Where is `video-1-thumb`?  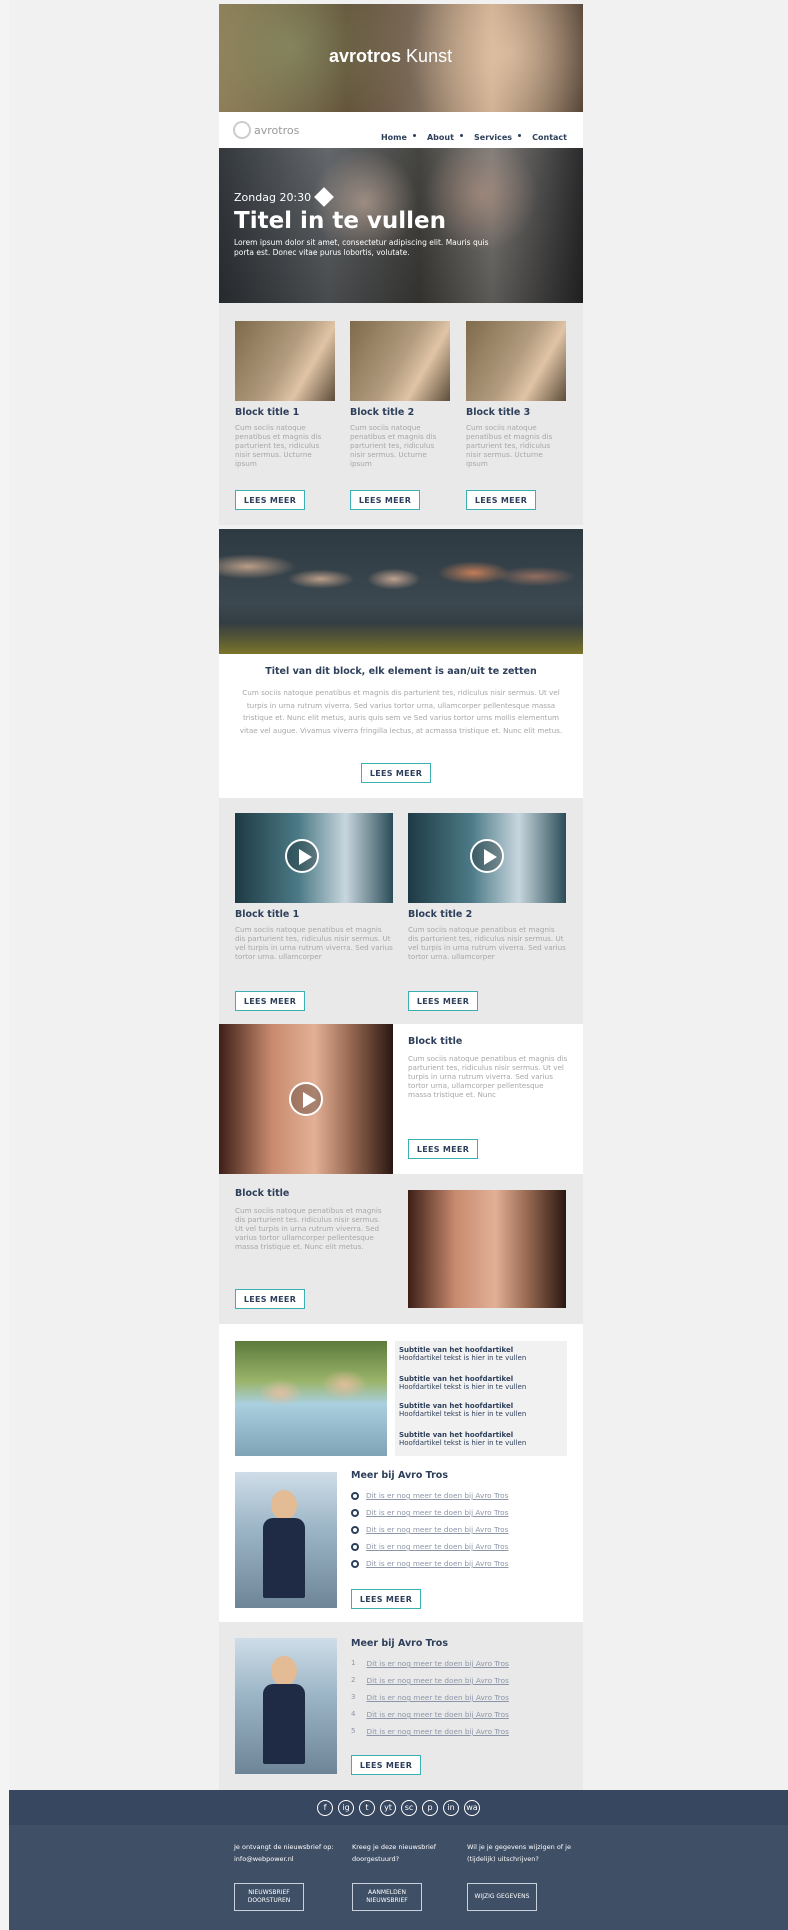
video-1-thumb is located at coordinates (314, 858).